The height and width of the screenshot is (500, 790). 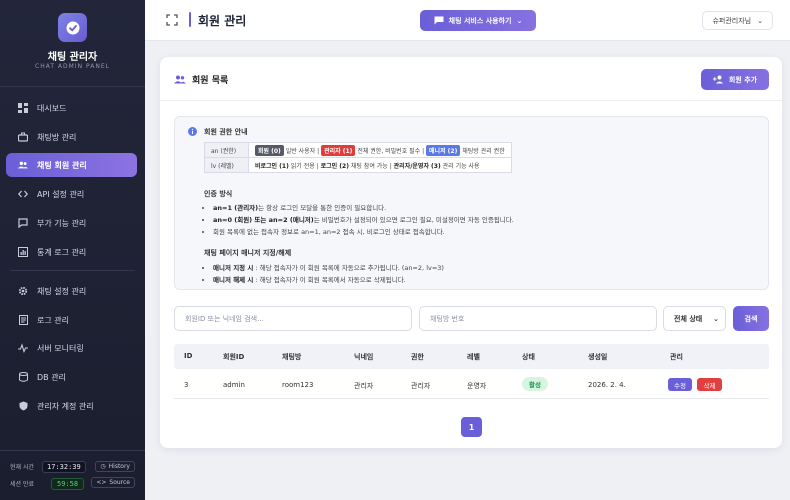 What do you see at coordinates (328, 280) in the screenshot?
I see `list-item: 매니저 해제 시 : 해당 접속자가 이 회원 목록에서 자동으로 삭제됩니다.` at bounding box center [328, 280].